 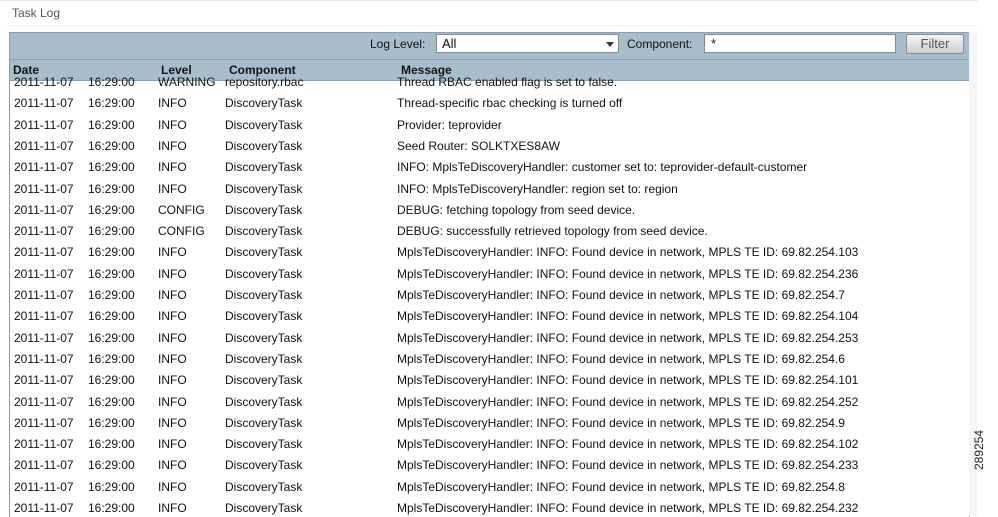 What do you see at coordinates (660, 44) in the screenshot?
I see `component-label: Component:` at bounding box center [660, 44].